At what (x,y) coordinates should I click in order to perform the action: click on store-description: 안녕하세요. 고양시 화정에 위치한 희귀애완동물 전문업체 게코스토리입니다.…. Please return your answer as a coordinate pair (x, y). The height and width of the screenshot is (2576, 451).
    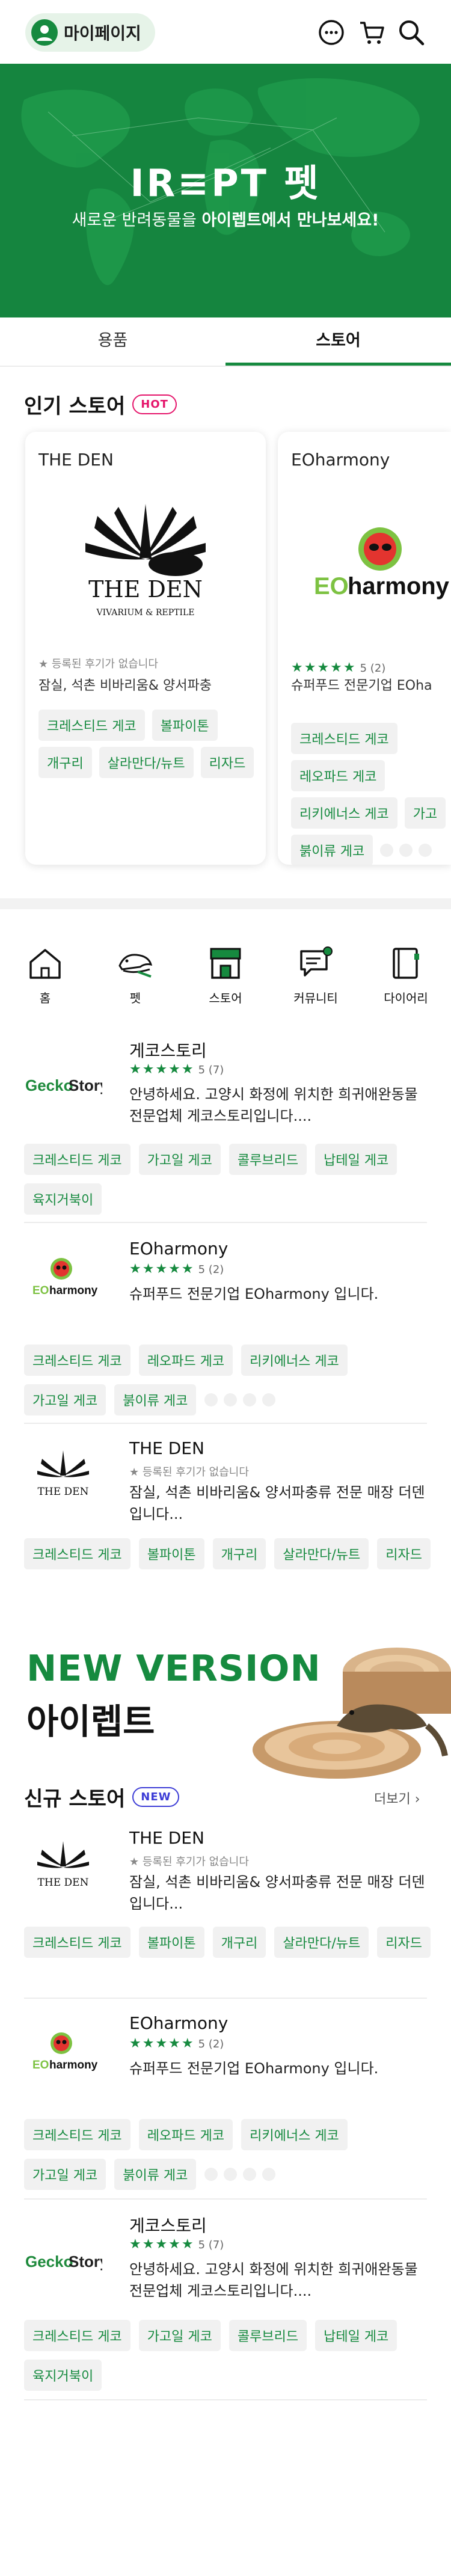
    Looking at the image, I should click on (274, 1105).